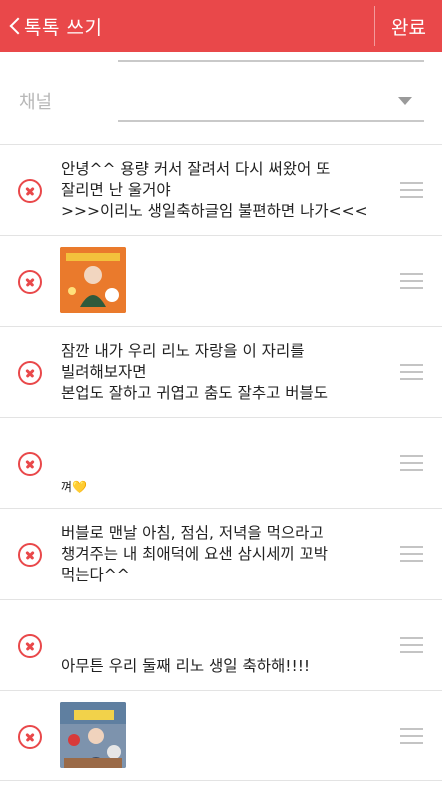  Describe the element at coordinates (271, 61) in the screenshot. I see `previous-field-underline` at that location.